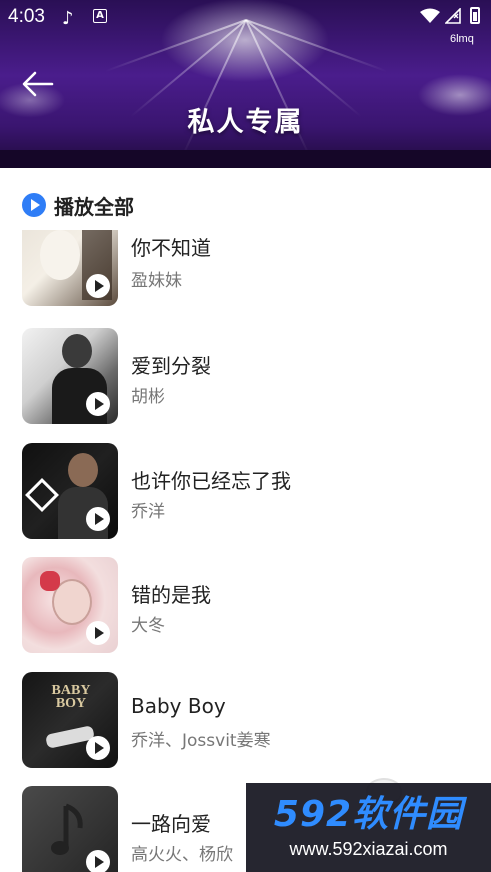 This screenshot has width=491, height=872. Describe the element at coordinates (38, 84) in the screenshot. I see `back-arrow-icon` at that location.